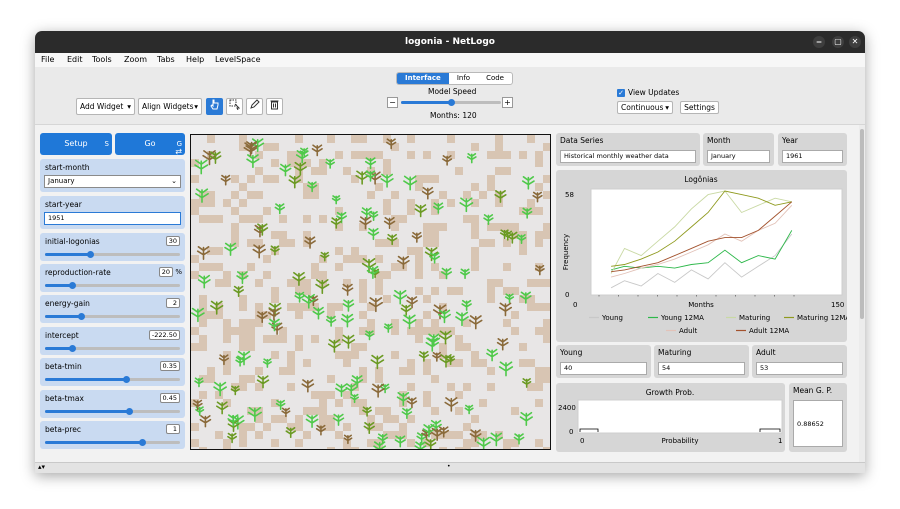 The image size is (900, 509). Describe the element at coordinates (738, 156) in the screenshot. I see `month-value: January` at that location.